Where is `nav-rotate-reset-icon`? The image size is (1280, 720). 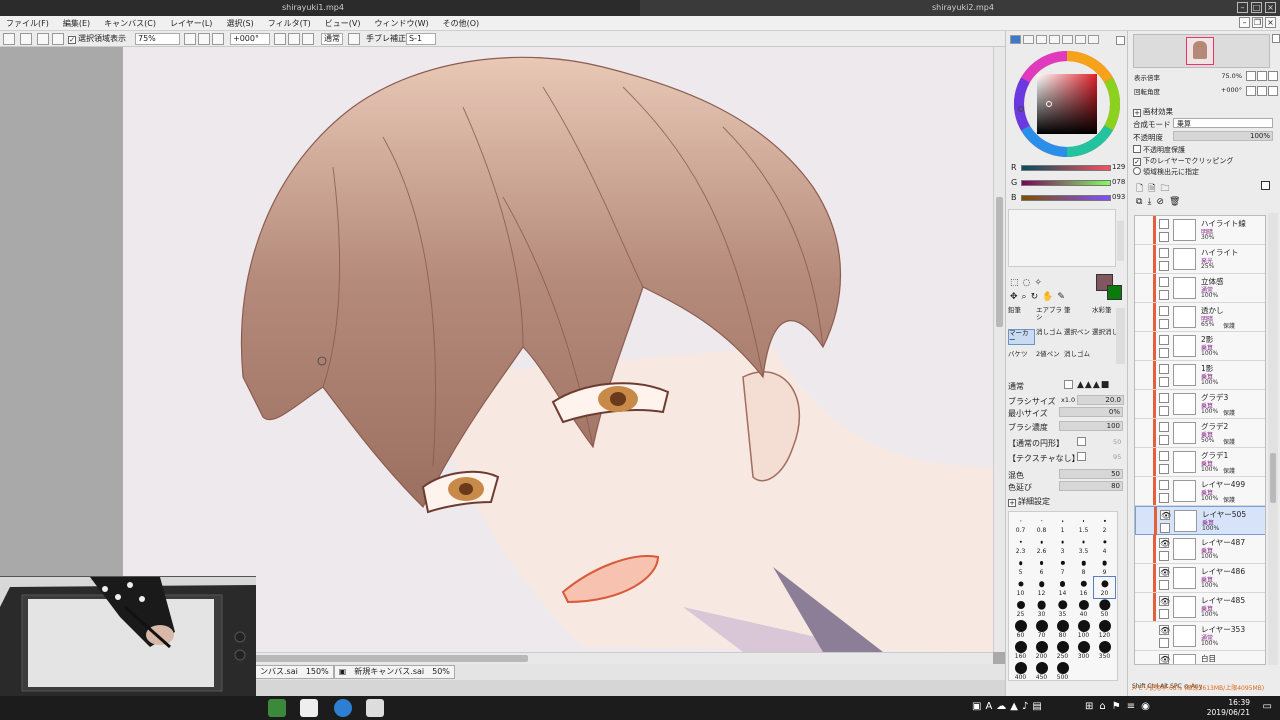 nav-rotate-reset-icon is located at coordinates (1273, 91).